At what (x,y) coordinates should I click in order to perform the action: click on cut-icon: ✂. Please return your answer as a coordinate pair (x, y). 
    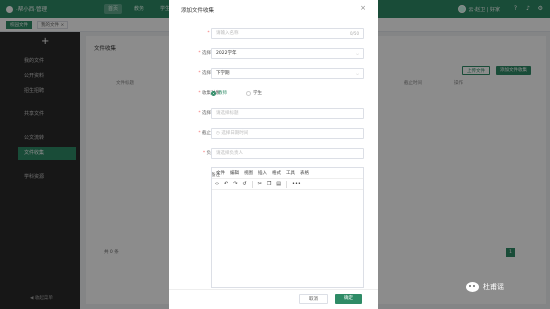
    Looking at the image, I should click on (260, 184).